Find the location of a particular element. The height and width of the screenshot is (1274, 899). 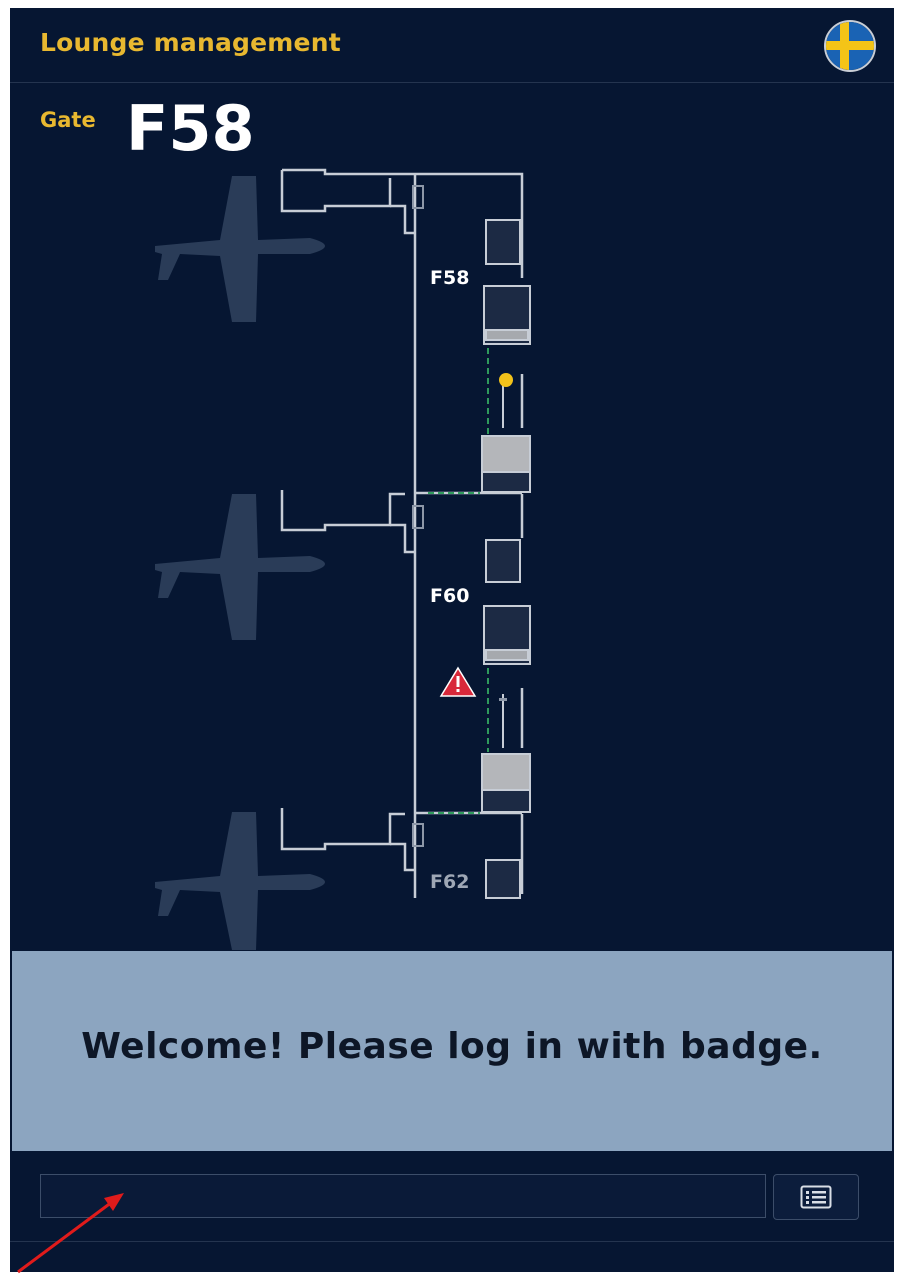

gate-label: Gate is located at coordinates (68, 120).